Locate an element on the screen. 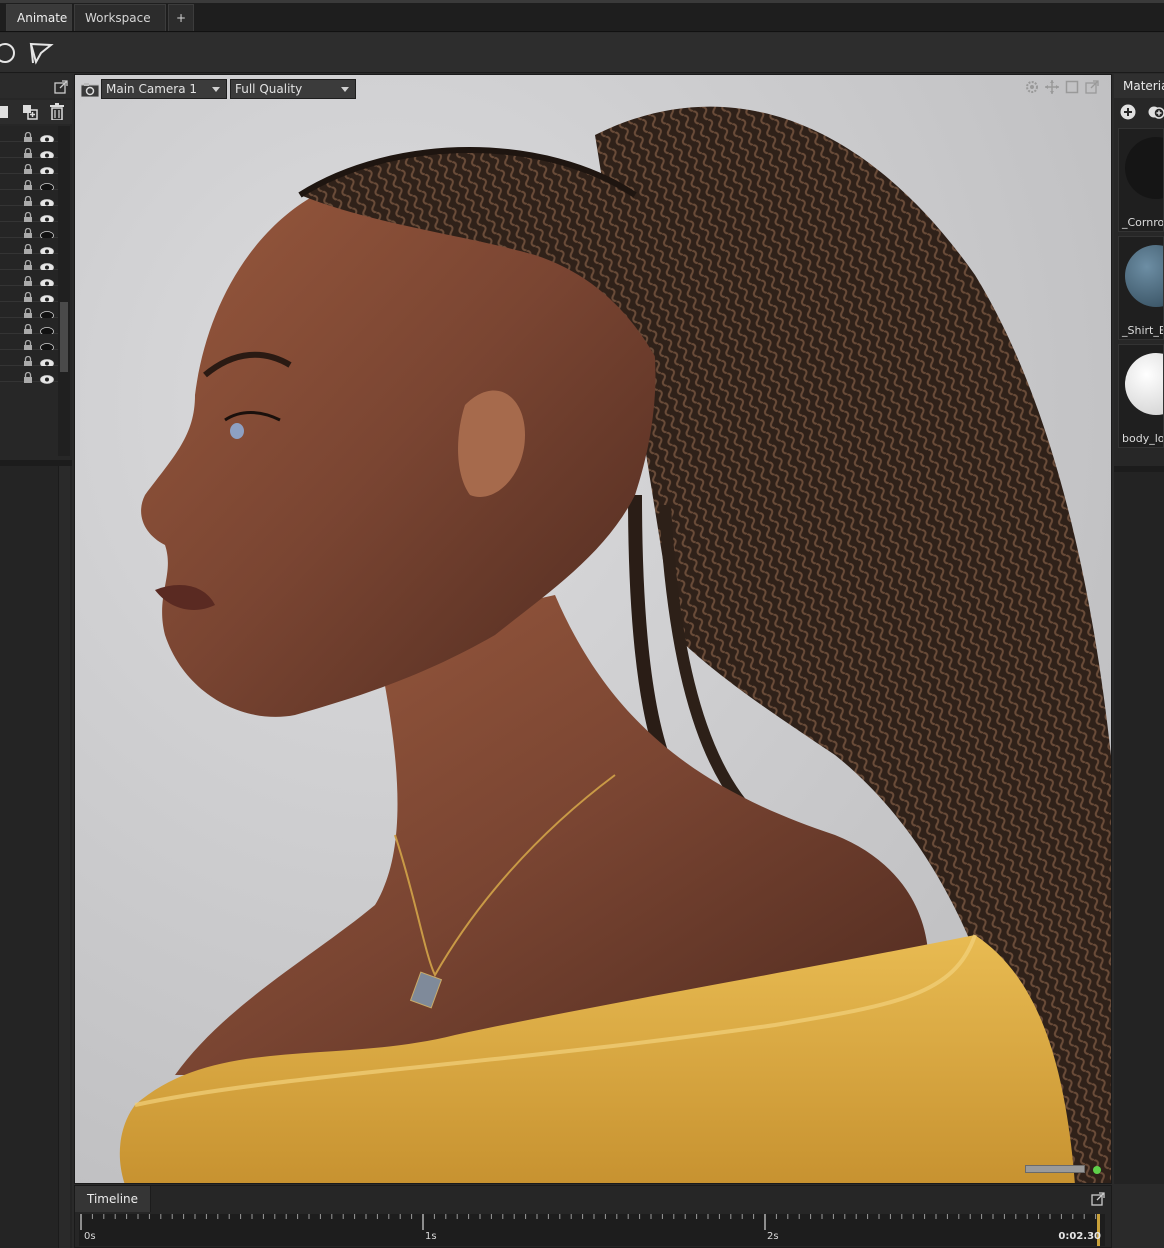  tab-workspace-1: Workspace 1 is located at coordinates (120, 28).